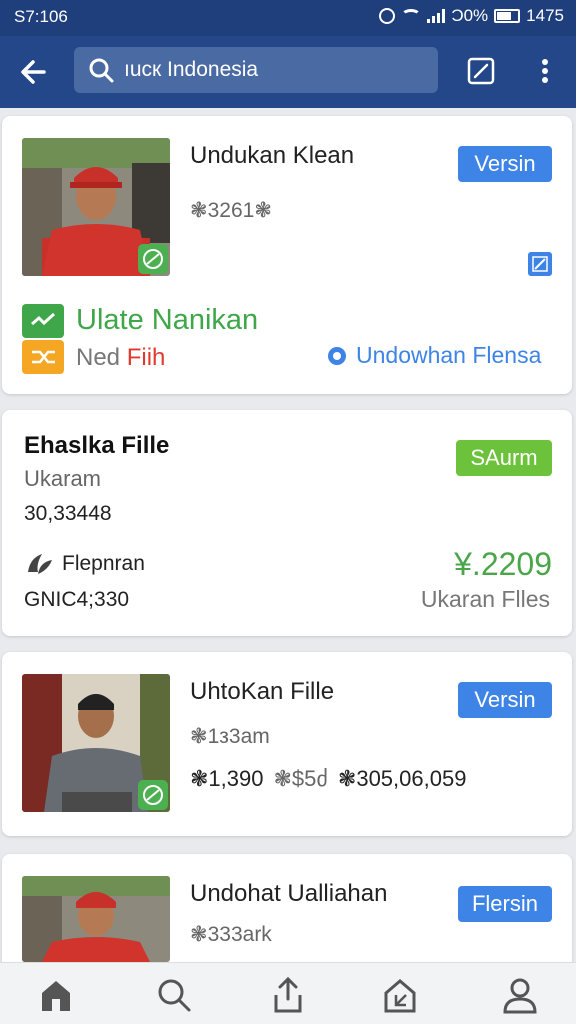  I want to click on stat-value: ❃1,390, so click(227, 778).